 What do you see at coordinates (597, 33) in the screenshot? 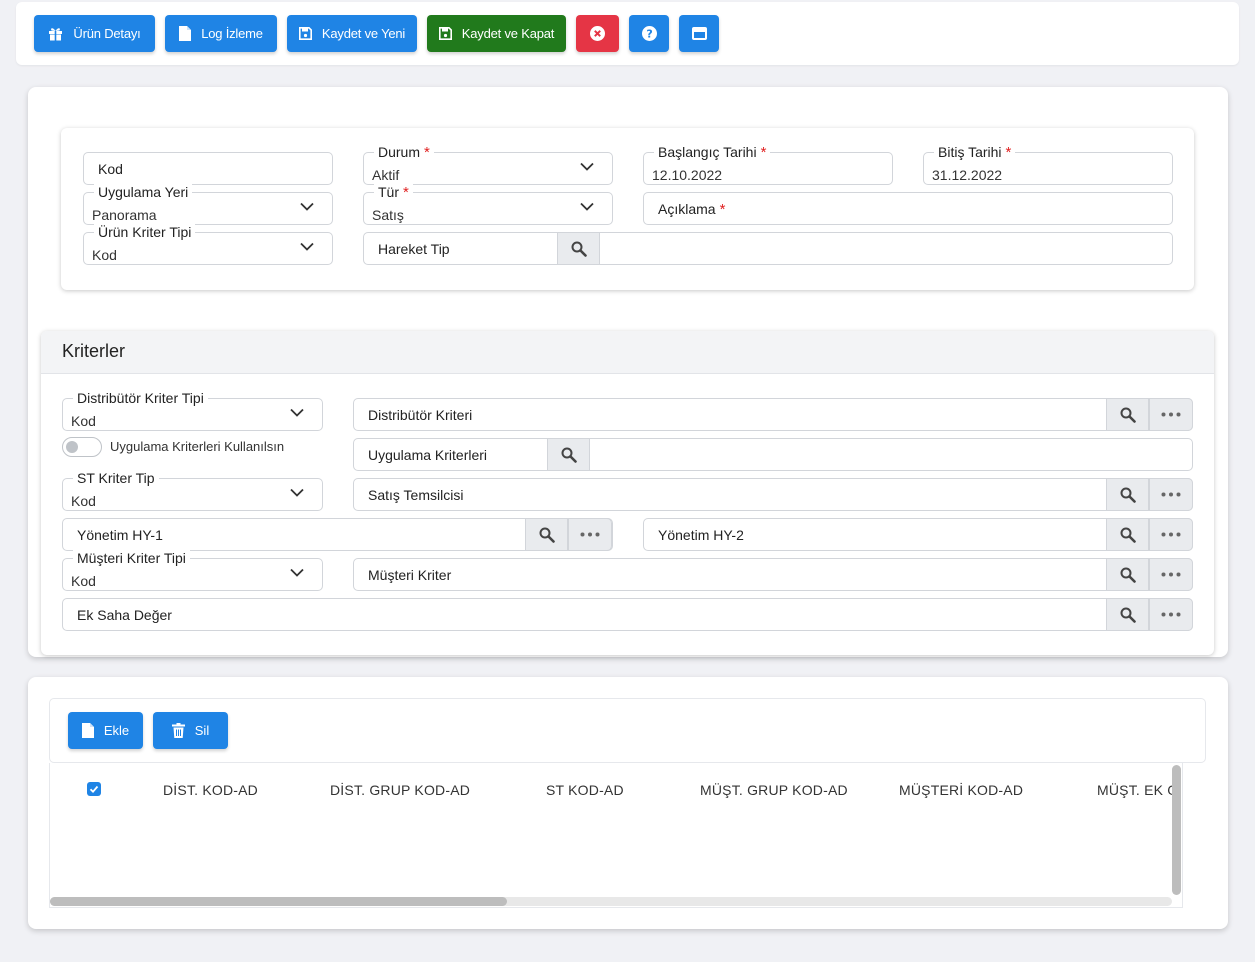
I see `cancel-button` at bounding box center [597, 33].